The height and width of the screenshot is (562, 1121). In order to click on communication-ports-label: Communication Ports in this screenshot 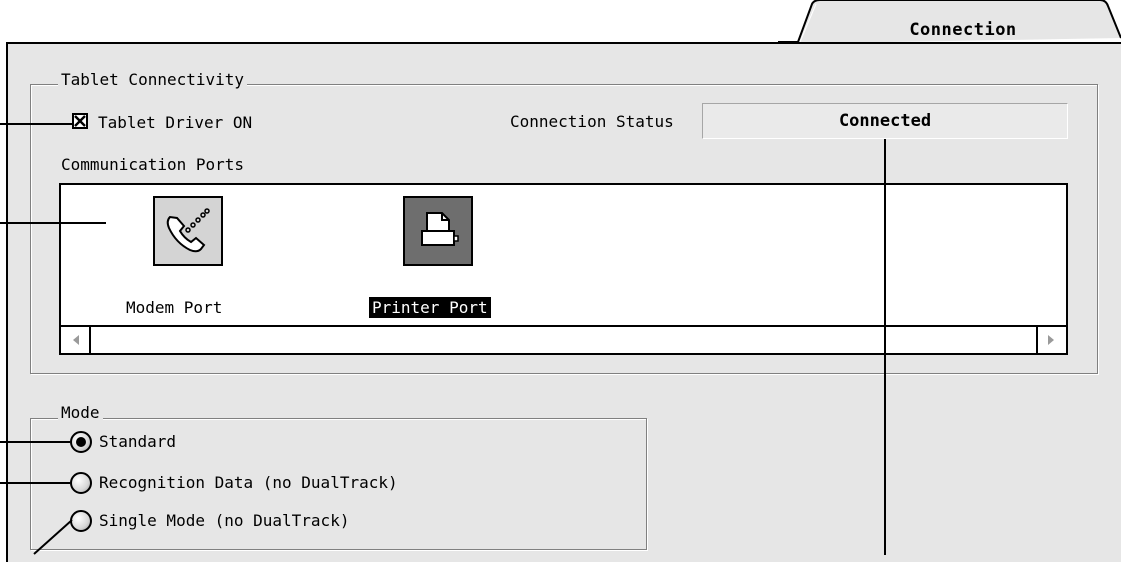, I will do `click(153, 164)`.